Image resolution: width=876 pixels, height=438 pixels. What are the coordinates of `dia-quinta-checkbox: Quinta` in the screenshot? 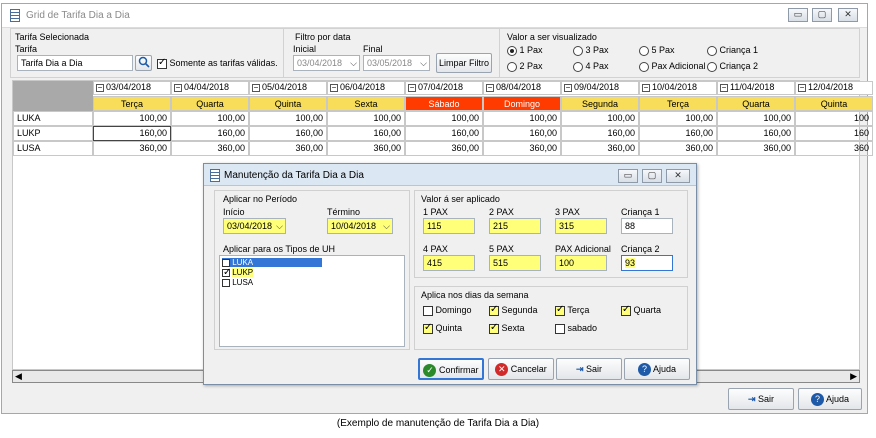 It's located at (442, 328).